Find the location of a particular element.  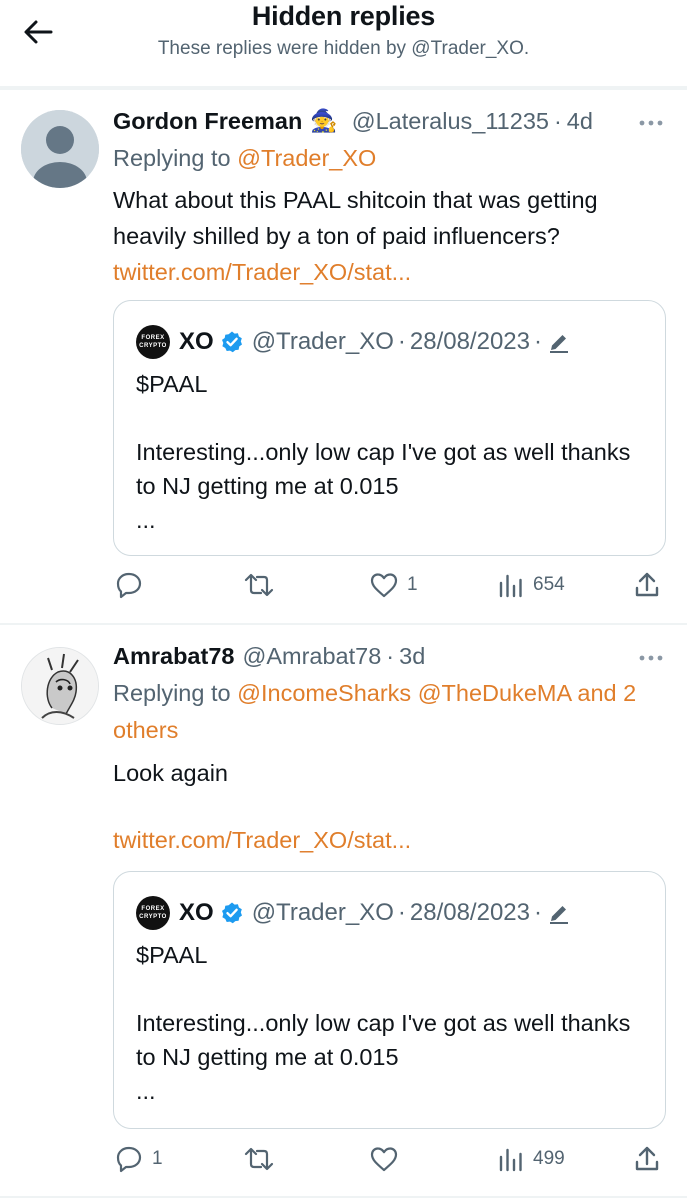

timestamp: 3d is located at coordinates (412, 656).